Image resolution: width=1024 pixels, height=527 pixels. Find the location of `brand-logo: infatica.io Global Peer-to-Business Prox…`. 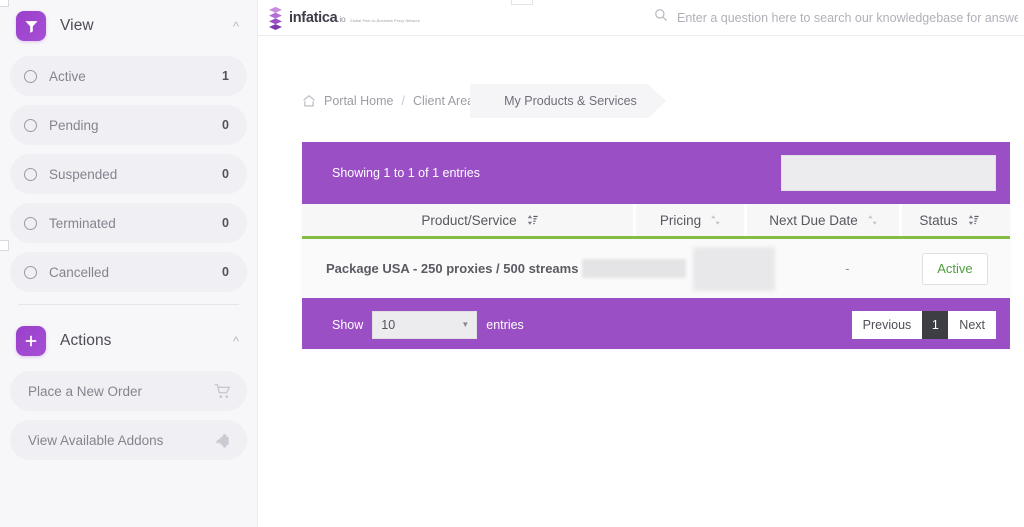

brand-logo: infatica.io Global Peer-to-Business Prox… is located at coordinates (339, 18).